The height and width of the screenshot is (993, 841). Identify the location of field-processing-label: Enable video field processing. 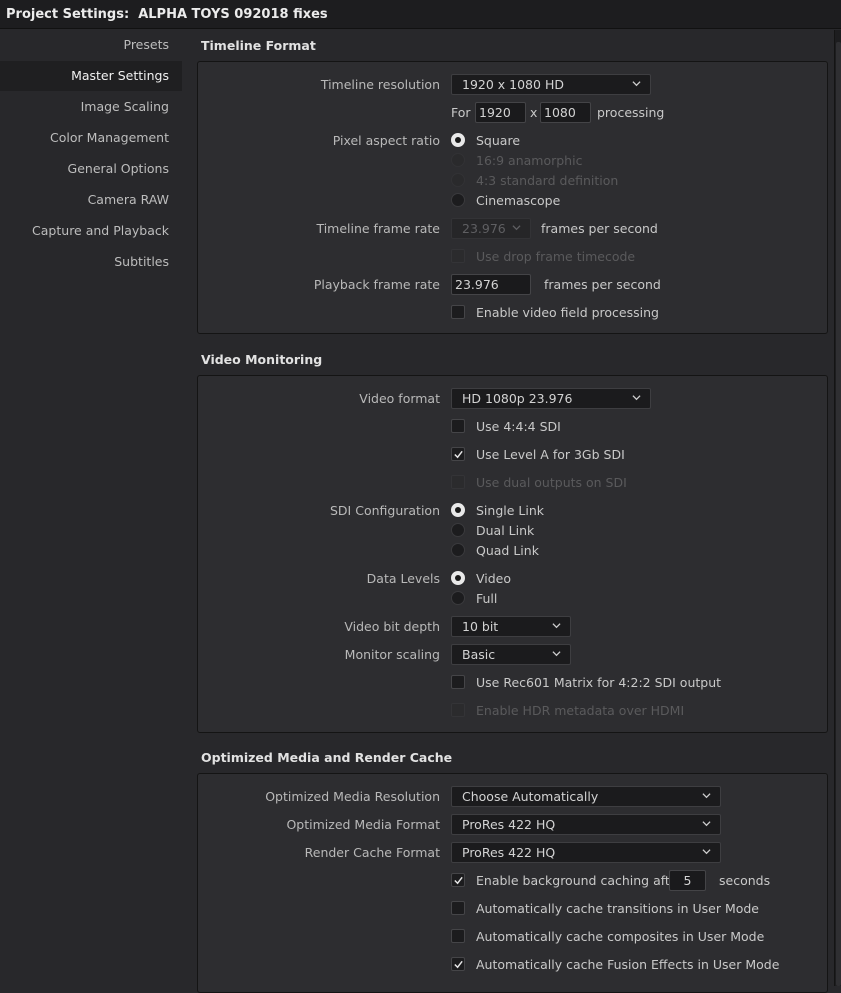
(567, 312).